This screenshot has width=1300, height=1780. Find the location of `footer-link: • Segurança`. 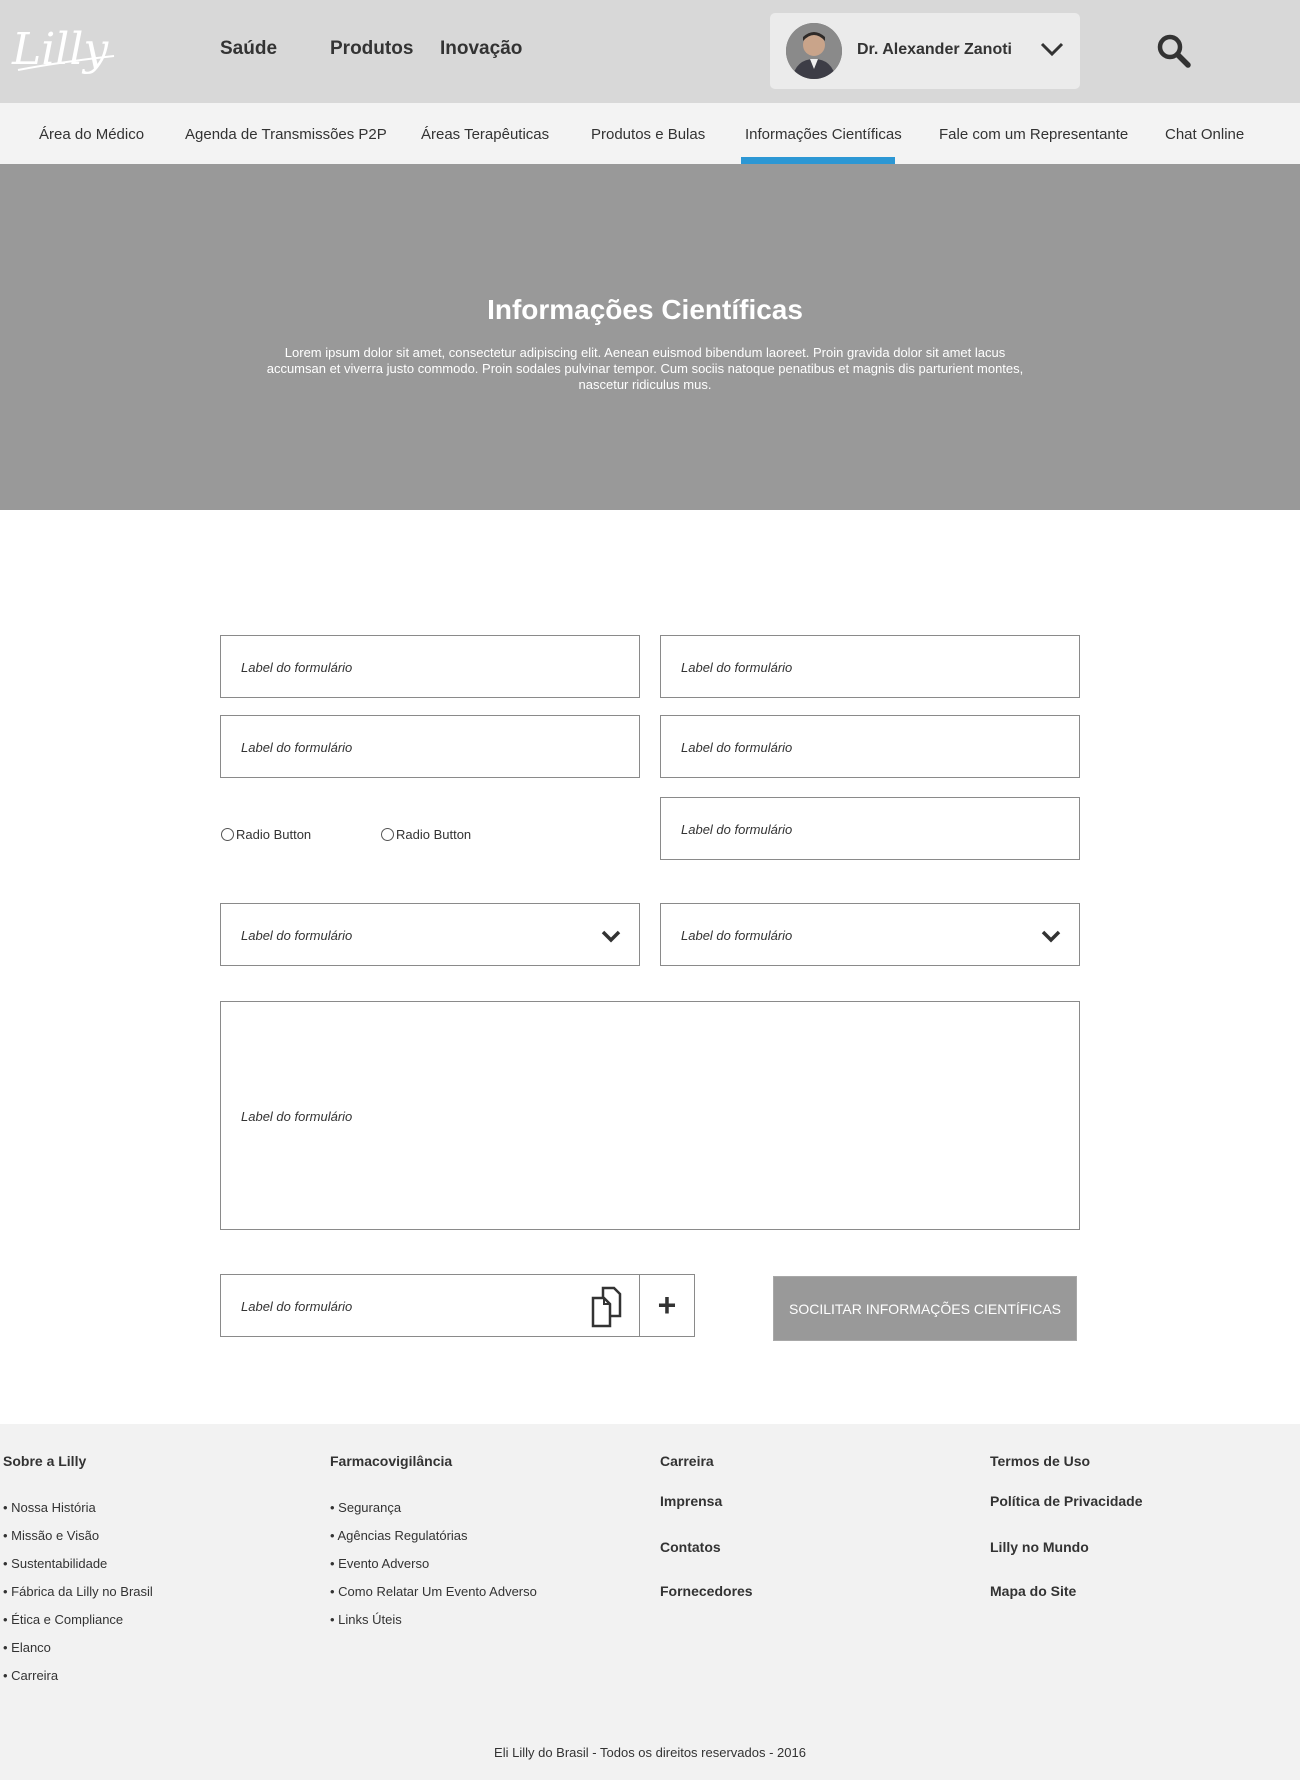

footer-link: • Segurança is located at coordinates (365, 1507).